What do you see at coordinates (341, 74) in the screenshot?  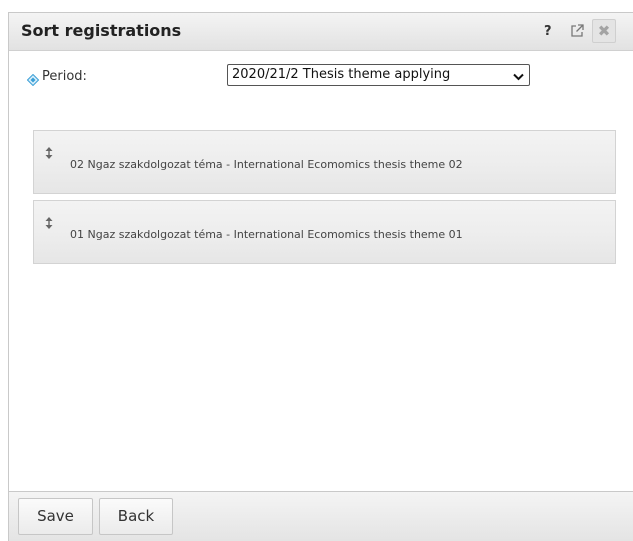 I see `period-select-value: 2020/21/2 Thesis theme applying` at bounding box center [341, 74].